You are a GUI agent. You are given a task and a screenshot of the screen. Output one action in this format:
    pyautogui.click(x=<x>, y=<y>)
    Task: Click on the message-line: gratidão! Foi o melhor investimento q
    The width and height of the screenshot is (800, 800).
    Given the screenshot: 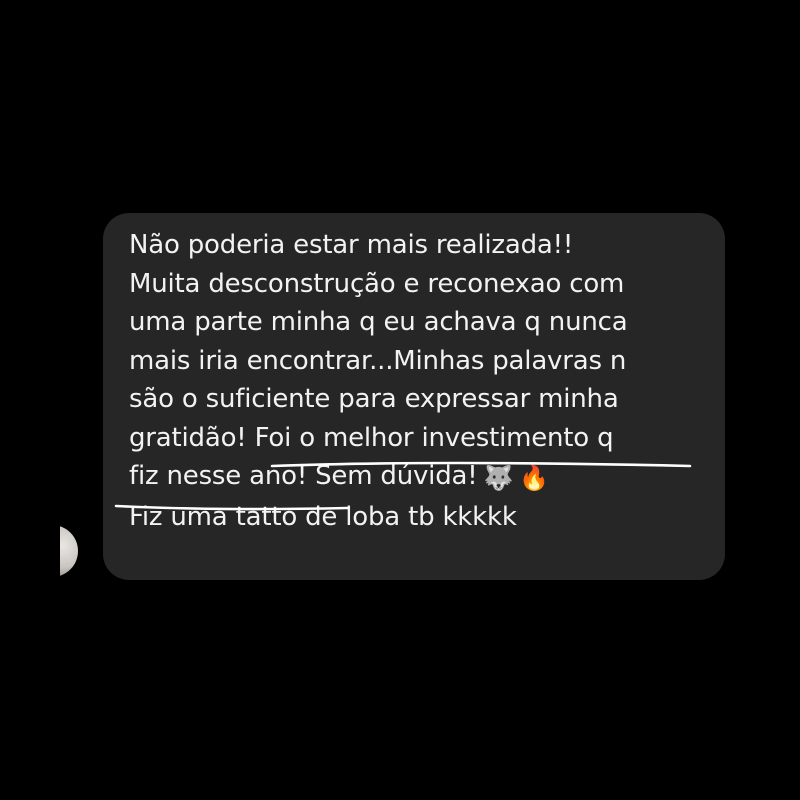 What is the action you would take?
    pyautogui.click(x=371, y=437)
    